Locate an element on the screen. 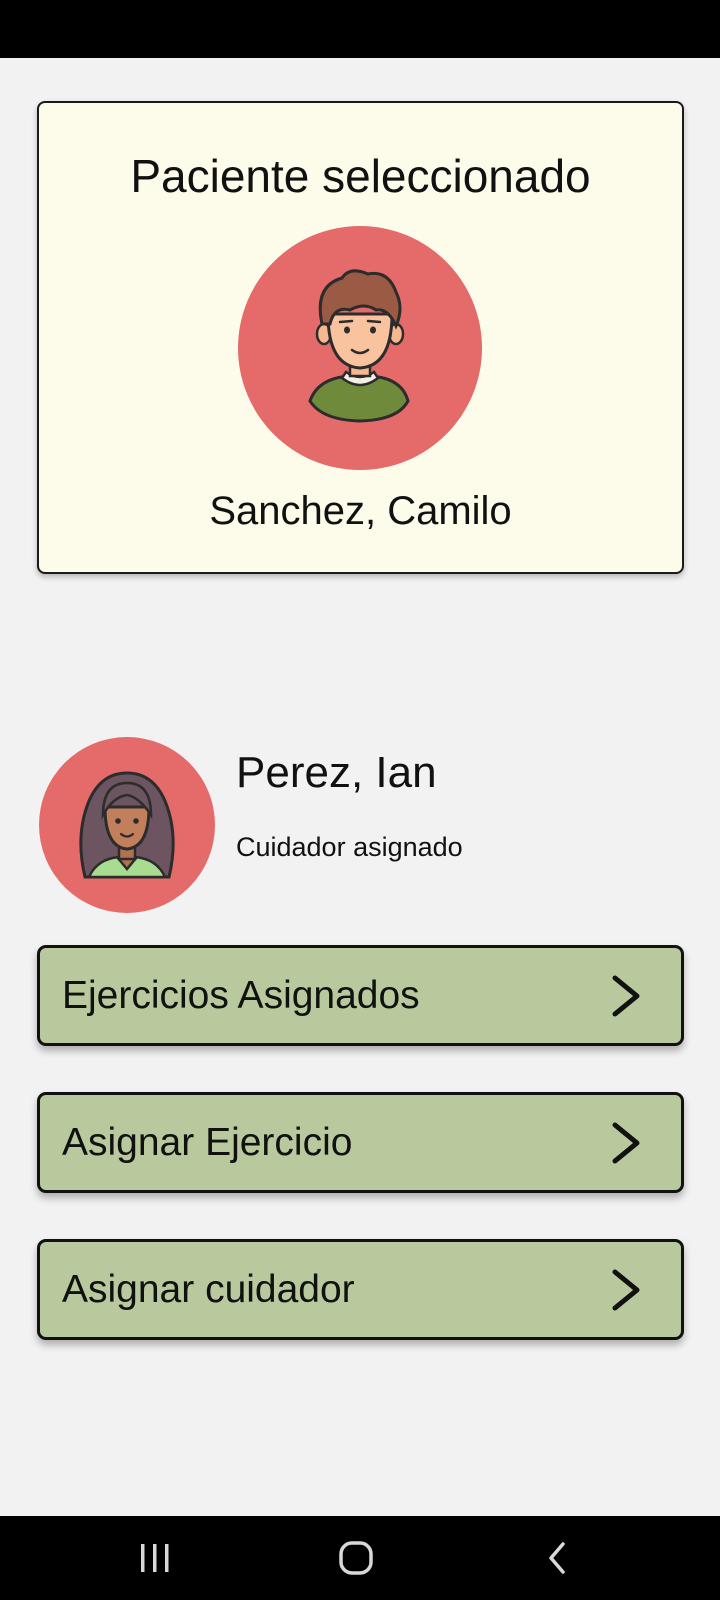  assign-exercise-label: Asignar Ejercicio is located at coordinates (207, 1142).